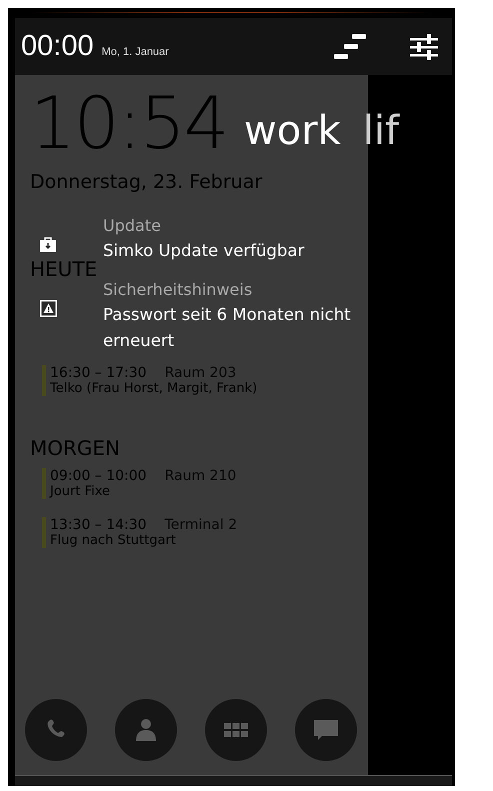  I want to click on event-time: 09:00 – 10:00, so click(98, 476).